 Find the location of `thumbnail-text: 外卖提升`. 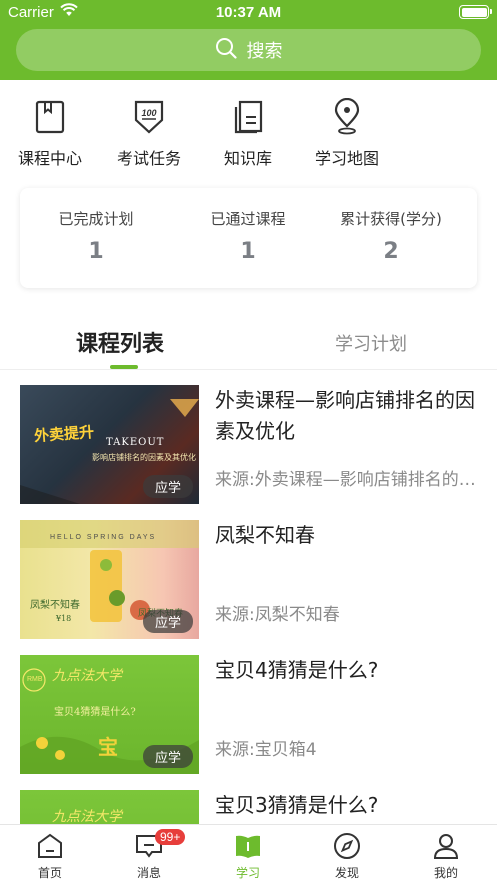

thumbnail-text: 外卖提升 is located at coordinates (64, 434).